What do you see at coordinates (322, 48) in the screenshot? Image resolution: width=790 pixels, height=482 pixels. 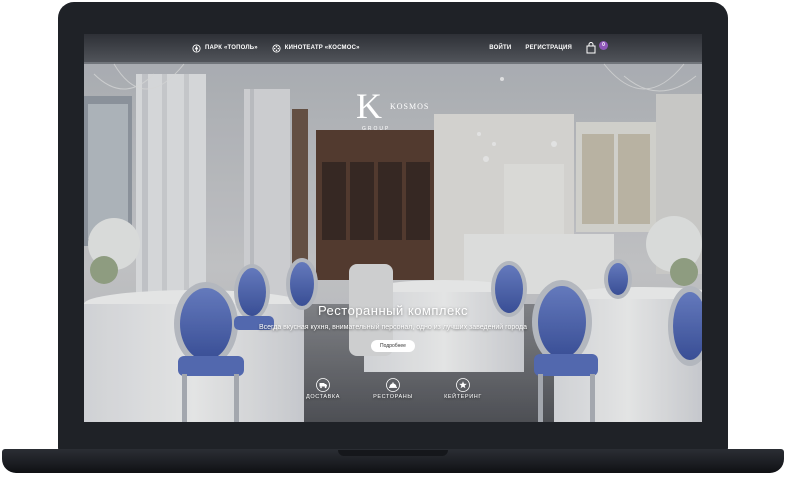 I see `nav-link-cinema-label: КИНОТЕАТР «КОСМОС»` at bounding box center [322, 48].